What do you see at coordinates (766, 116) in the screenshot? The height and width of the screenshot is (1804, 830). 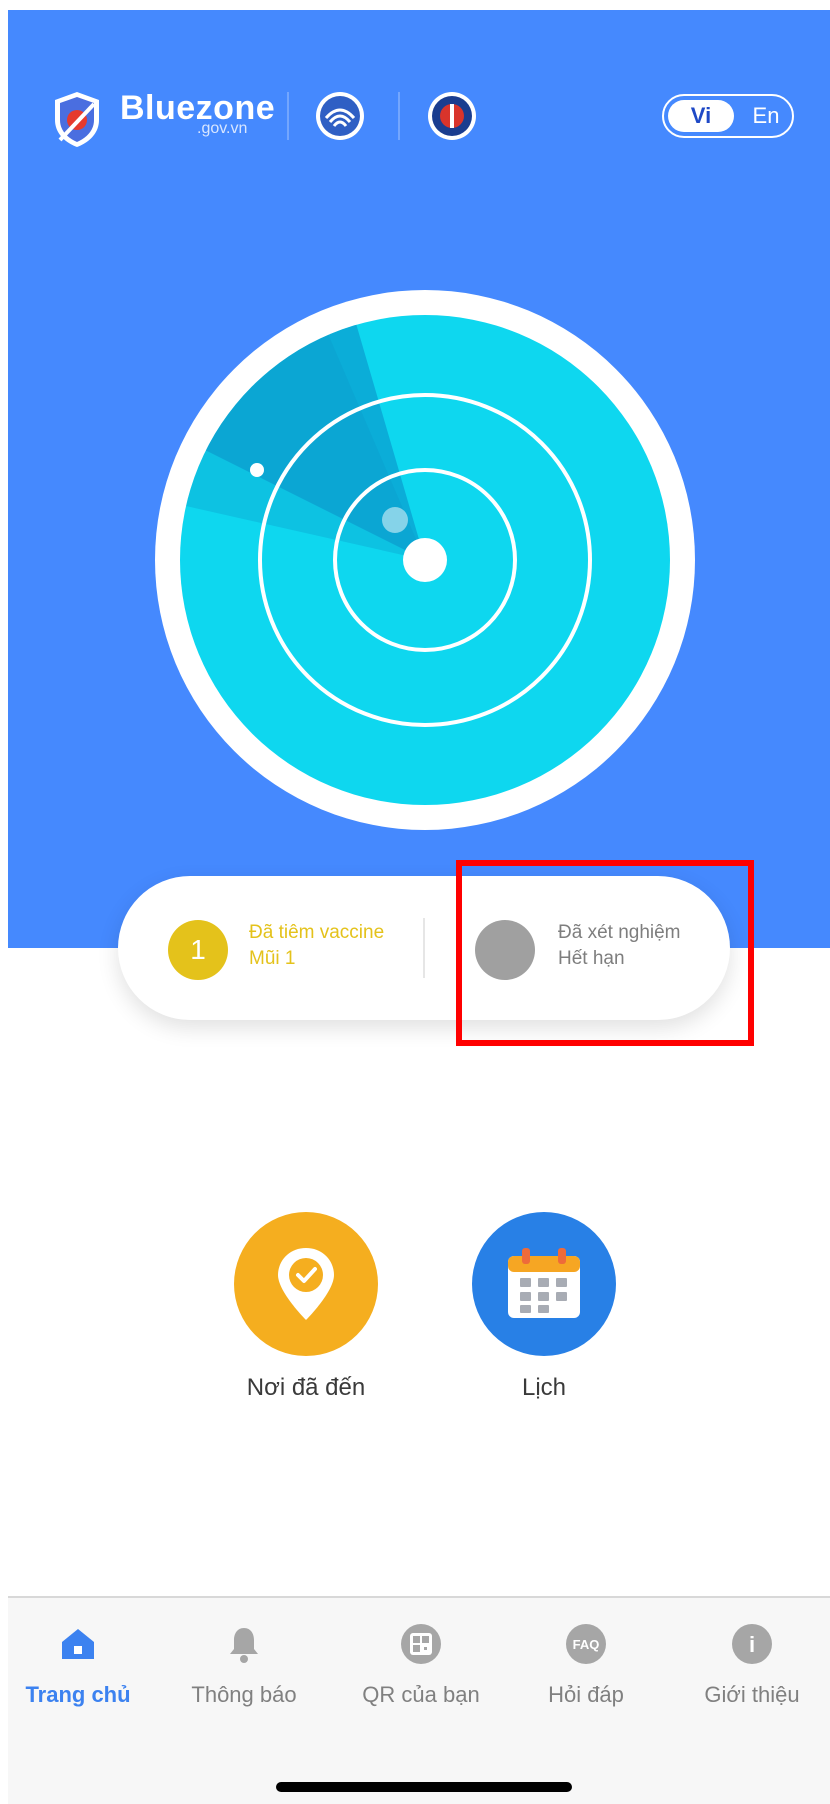 I see `language-en-button: En` at bounding box center [766, 116].